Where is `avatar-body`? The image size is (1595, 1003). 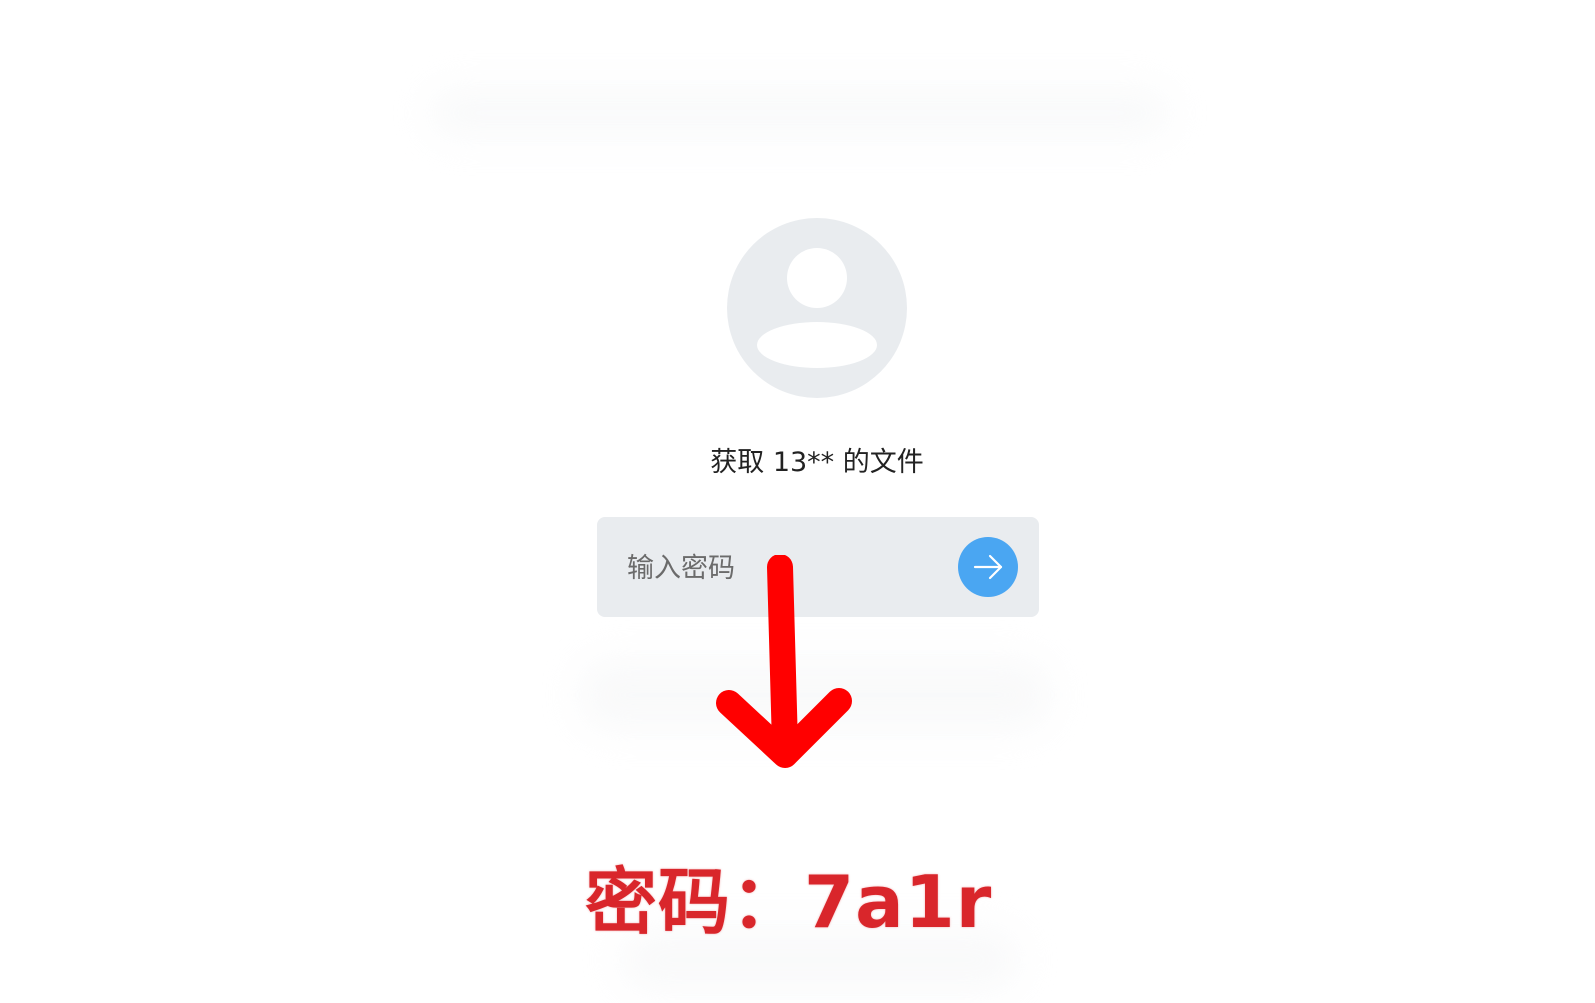
avatar-body is located at coordinates (817, 345).